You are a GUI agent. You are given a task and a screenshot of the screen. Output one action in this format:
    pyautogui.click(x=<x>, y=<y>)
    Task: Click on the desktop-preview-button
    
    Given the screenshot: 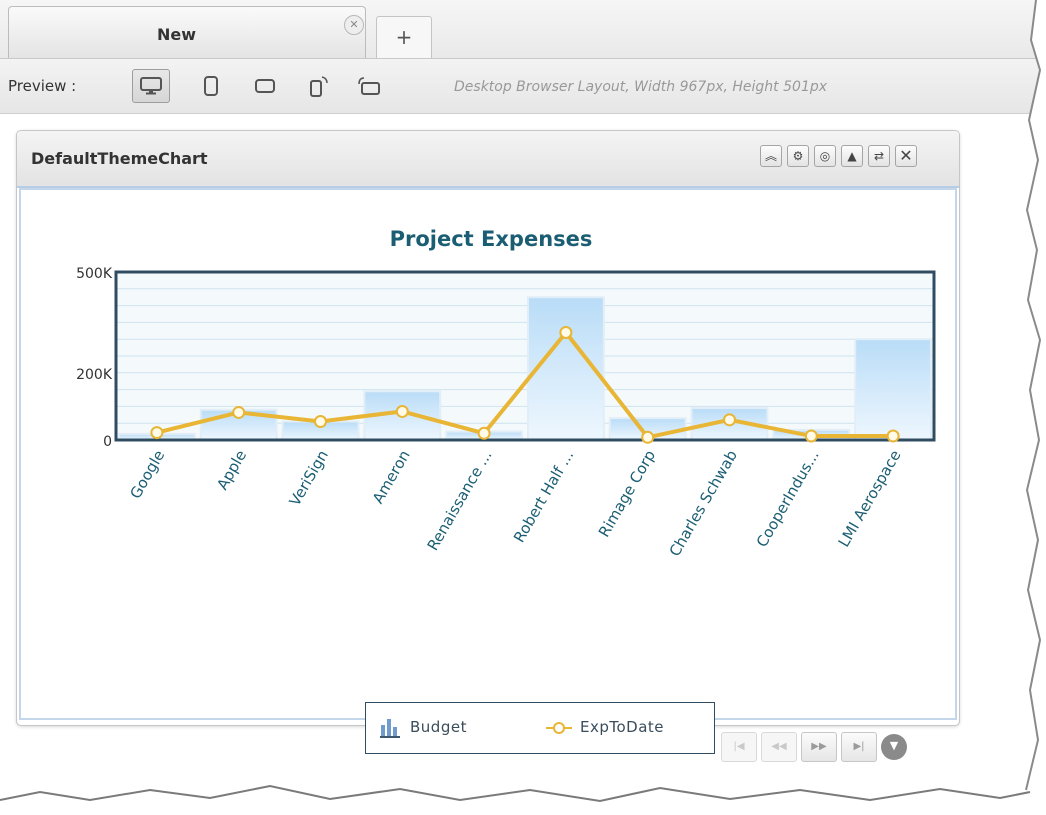 What is the action you would take?
    pyautogui.click(x=151, y=86)
    